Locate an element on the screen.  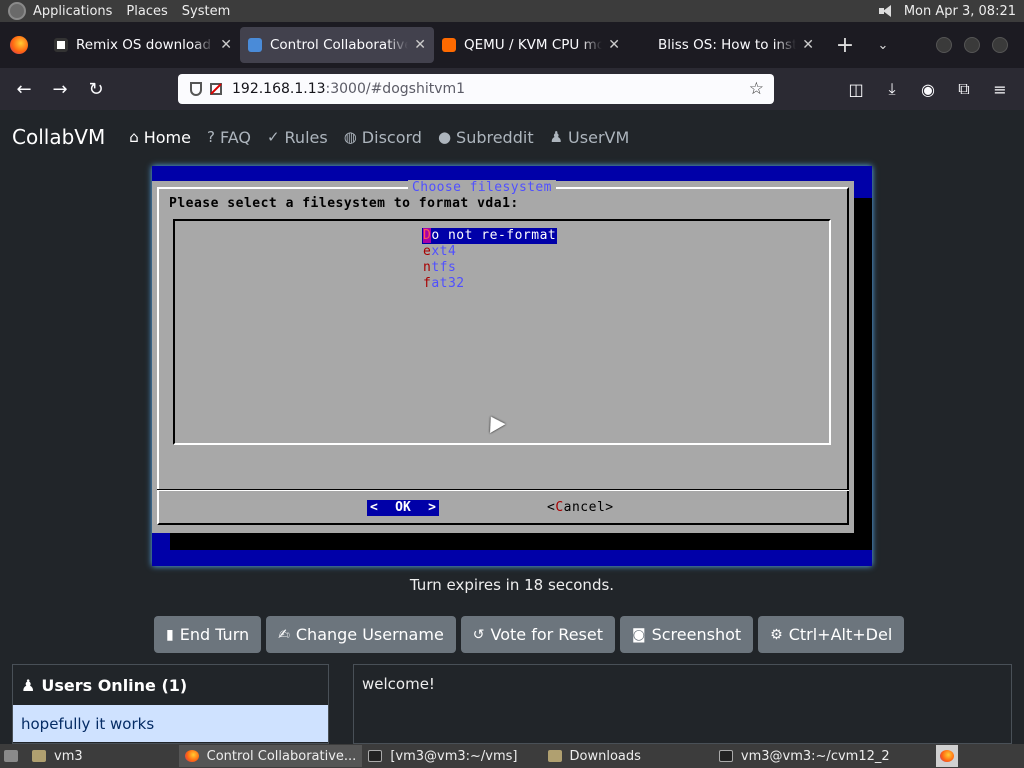
system-menu: System is located at coordinates (206, 11).